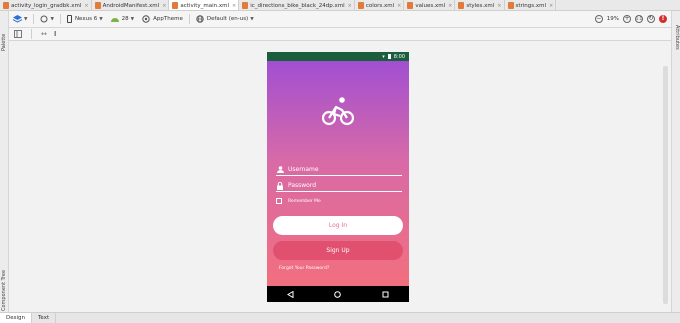 The height and width of the screenshot is (323, 680). I want to click on device-name: Nexus 6, so click(86, 19).